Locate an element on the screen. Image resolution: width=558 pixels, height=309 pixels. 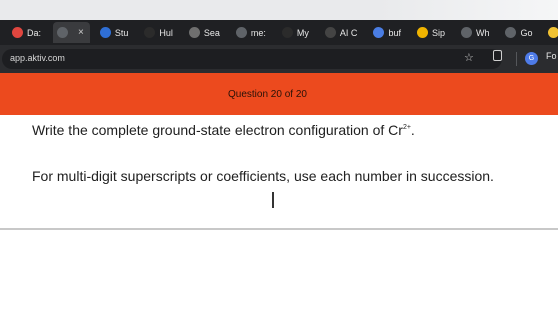
question-header: Question 20 of 20 is located at coordinates (279, 94).